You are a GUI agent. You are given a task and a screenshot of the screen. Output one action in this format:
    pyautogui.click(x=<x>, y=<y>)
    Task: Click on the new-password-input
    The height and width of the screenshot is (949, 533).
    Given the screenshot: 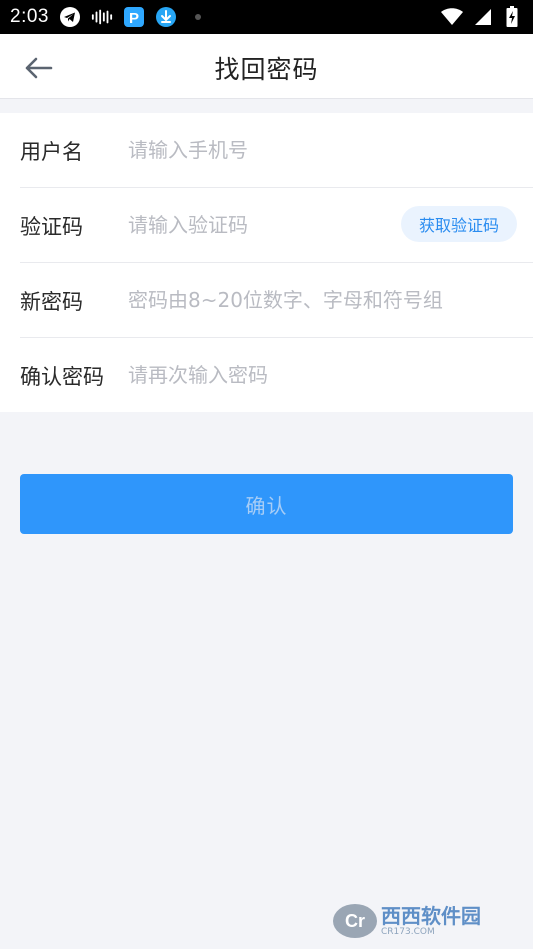 What is the action you would take?
    pyautogui.click(x=328, y=300)
    